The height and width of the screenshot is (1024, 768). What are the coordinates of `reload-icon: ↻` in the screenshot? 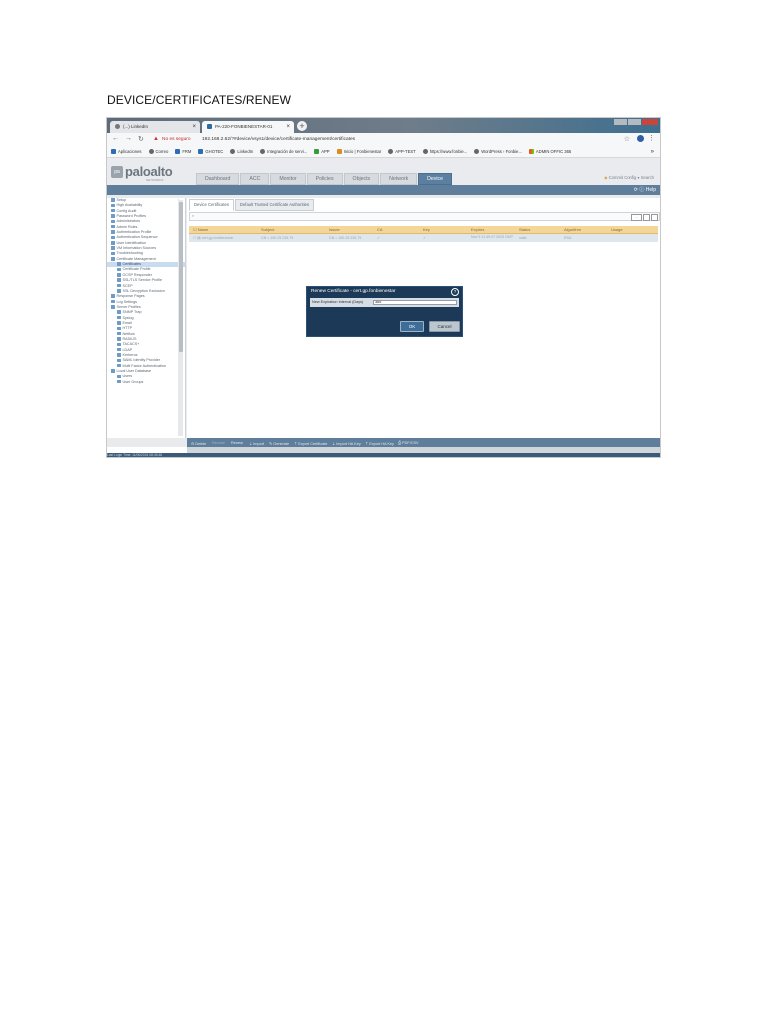 It's located at (141, 139).